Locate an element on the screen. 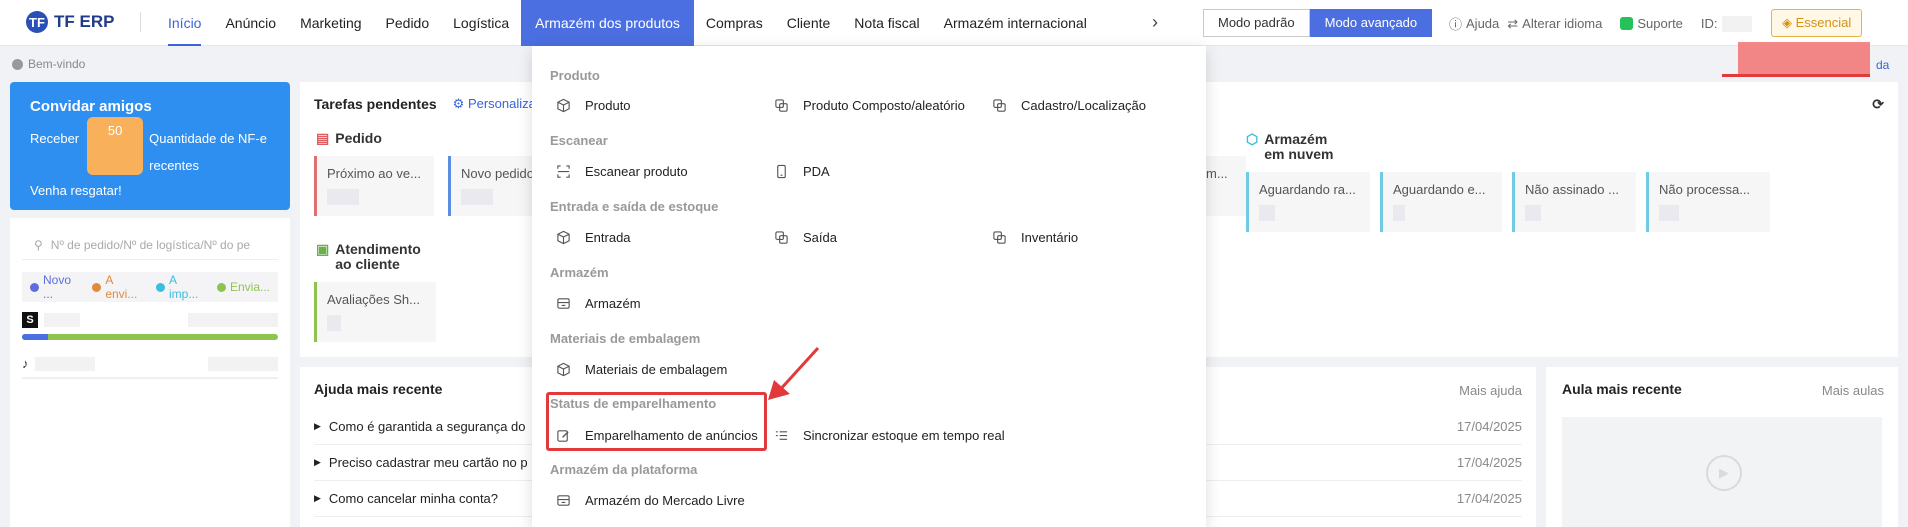  shop-name-masked is located at coordinates (64, 363).